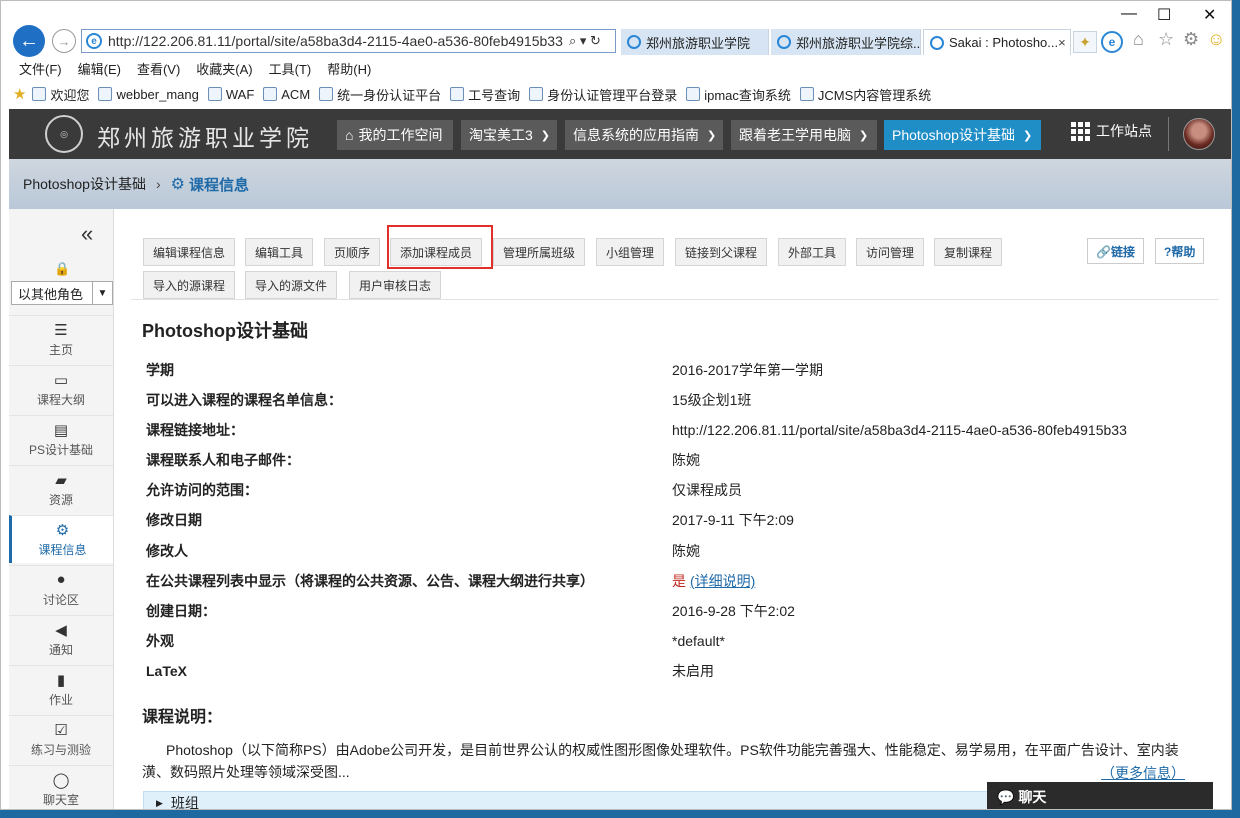 This screenshot has height=818, width=1240. Describe the element at coordinates (1180, 251) in the screenshot. I see `help-button: ?帮助` at that location.